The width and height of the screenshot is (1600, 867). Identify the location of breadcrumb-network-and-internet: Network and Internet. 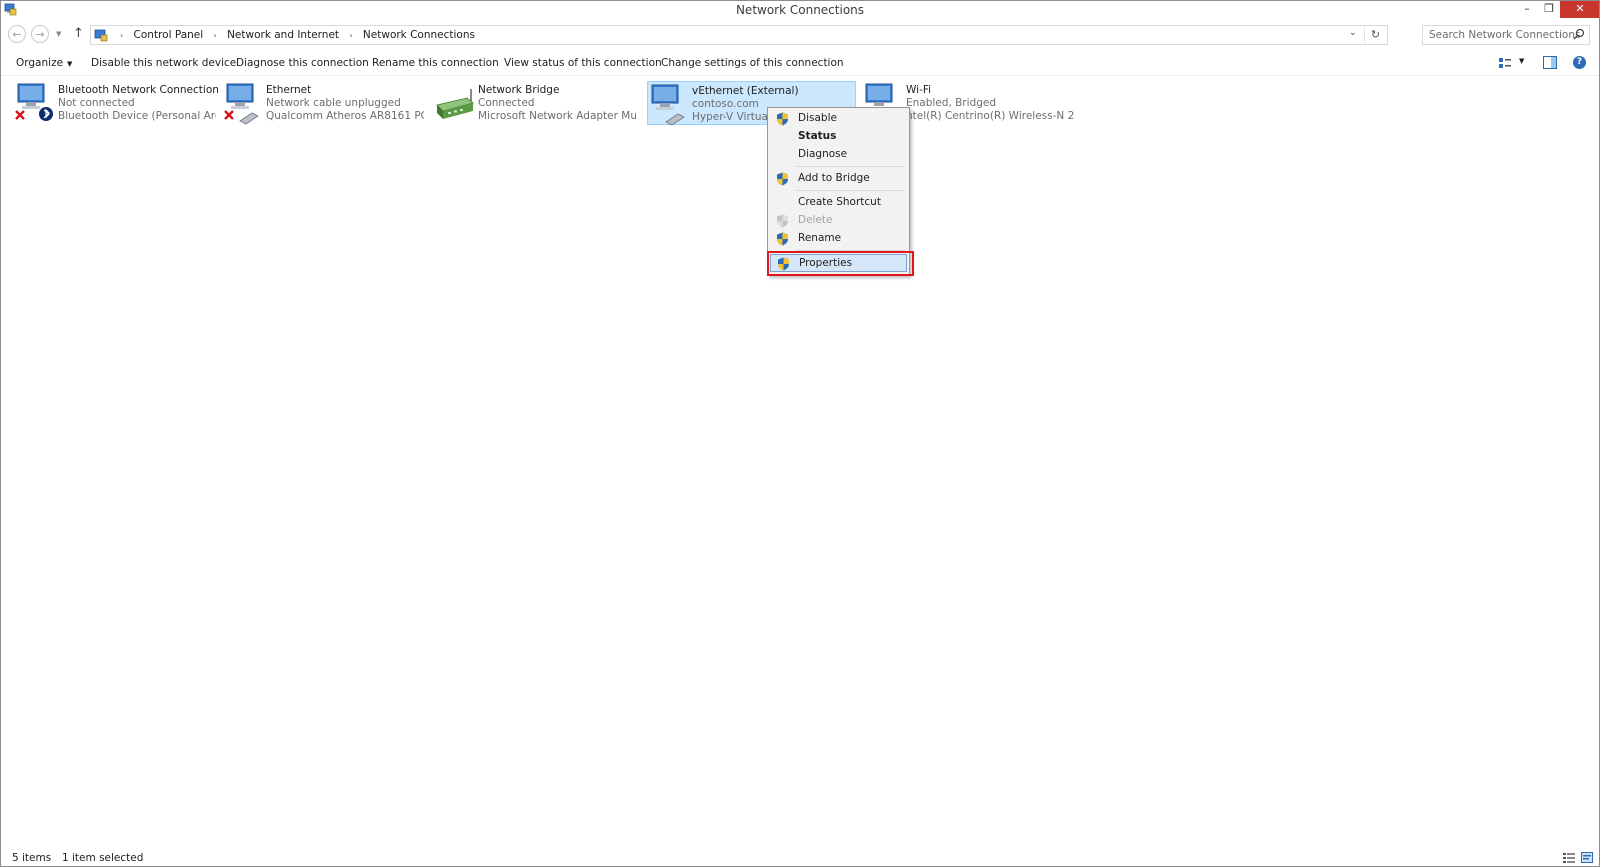
(283, 35).